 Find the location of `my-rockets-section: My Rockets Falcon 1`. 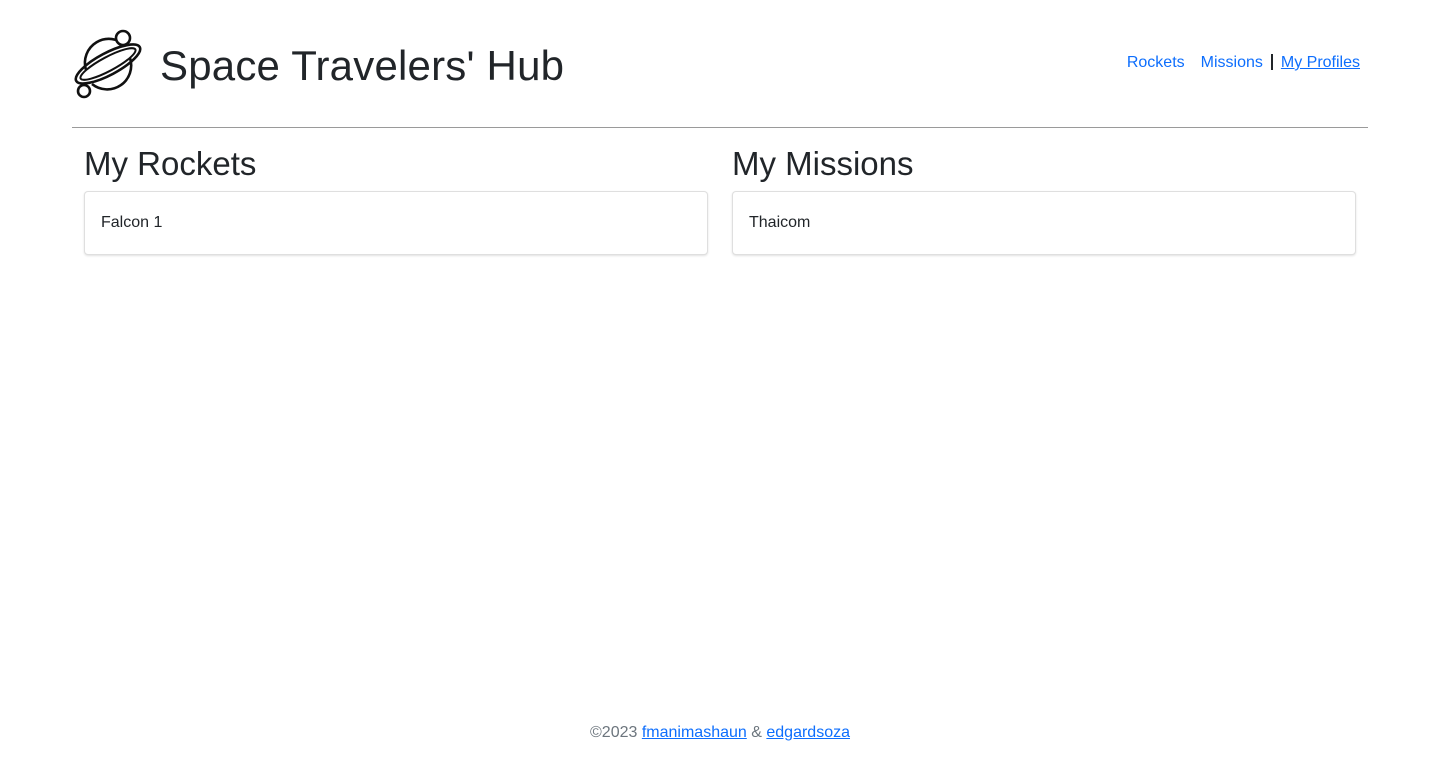

my-rockets-section: My Rockets Falcon 1 is located at coordinates (396, 200).